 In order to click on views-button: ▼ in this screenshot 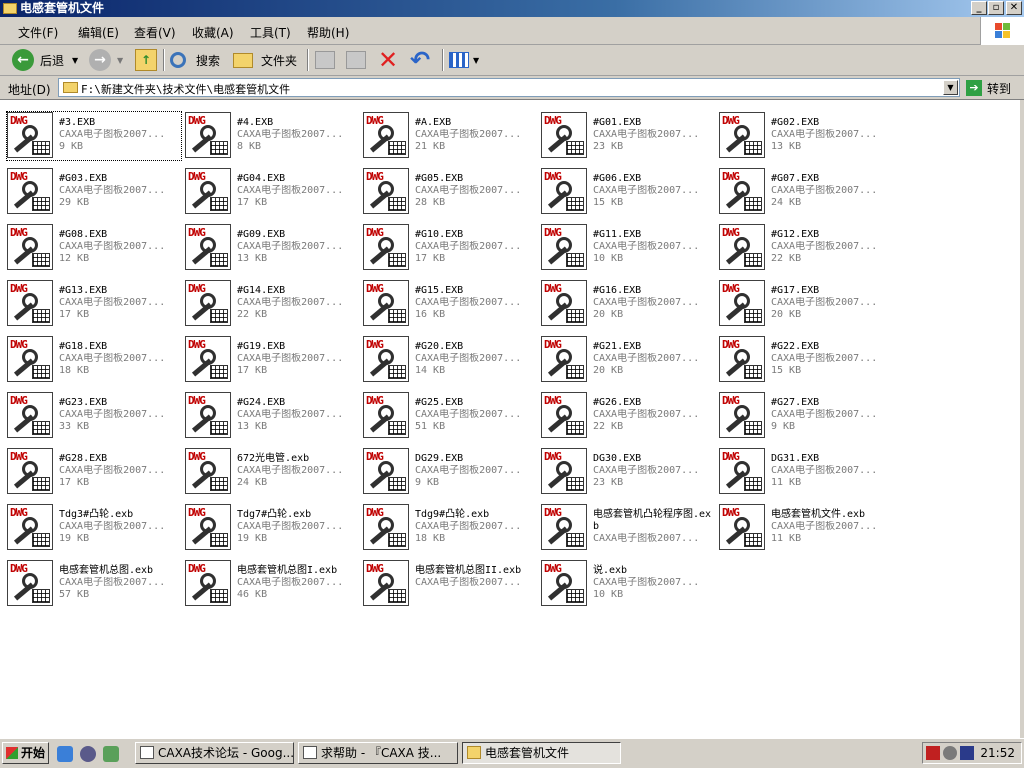, I will do `click(464, 60)`.